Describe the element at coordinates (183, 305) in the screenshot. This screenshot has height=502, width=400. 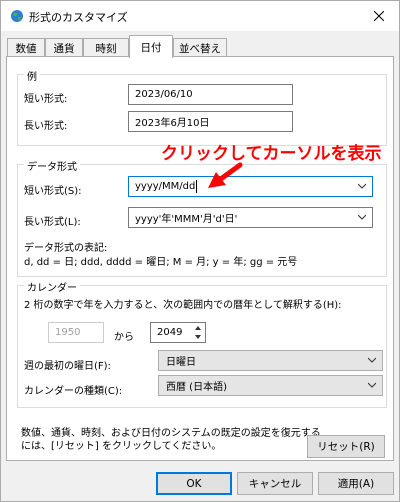
I see `two-digit-year-text: 2 桁の数字で年を入力すると、次の範囲内での暦年として解釈する(H):` at that location.